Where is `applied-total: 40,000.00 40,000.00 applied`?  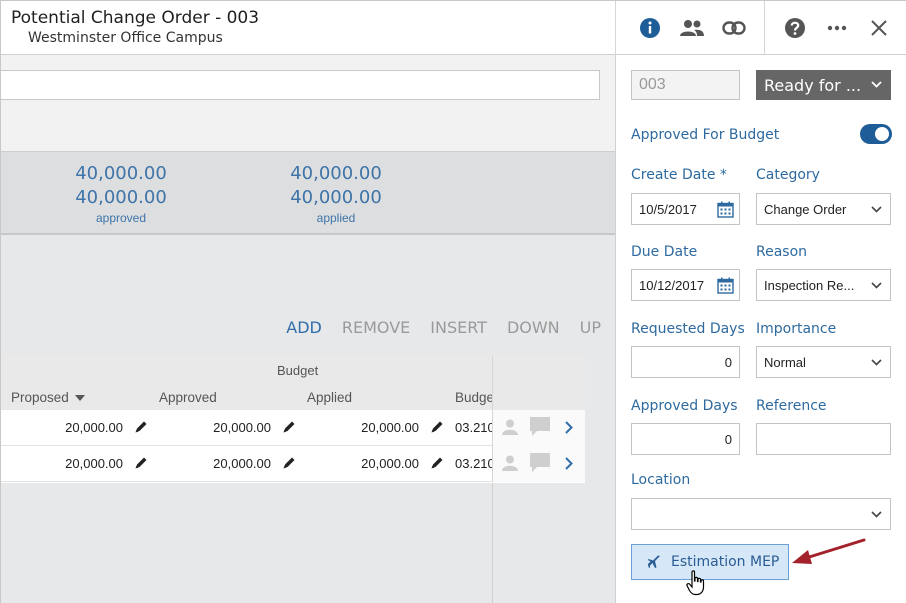 applied-total: 40,000.00 40,000.00 applied is located at coordinates (336, 194).